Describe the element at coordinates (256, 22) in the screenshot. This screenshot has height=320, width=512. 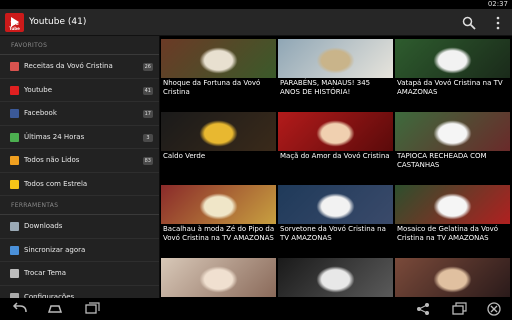
I see `action-bar: You Tube Youtube (41)` at that location.